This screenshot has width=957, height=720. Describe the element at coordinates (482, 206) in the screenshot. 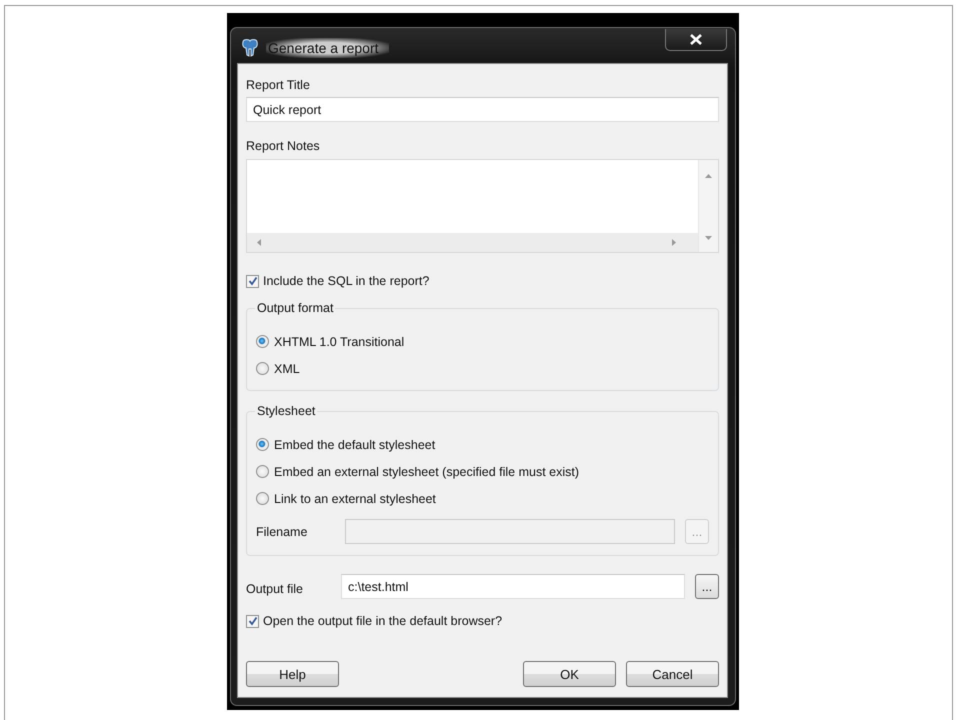

I see `report-notes-field` at that location.